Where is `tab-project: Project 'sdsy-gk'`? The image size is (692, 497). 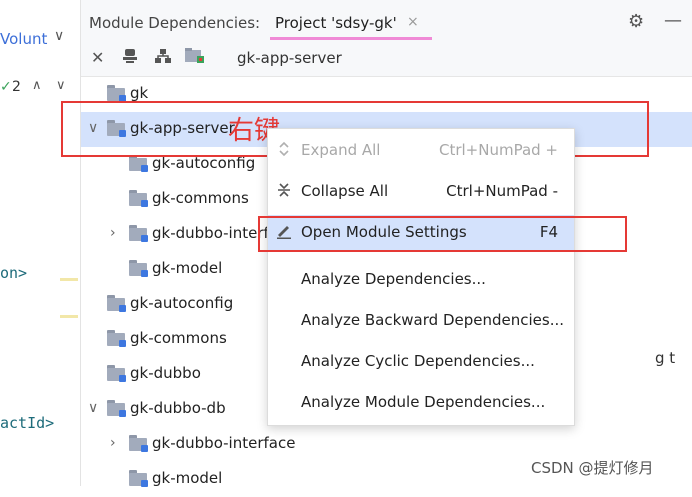 tab-project: Project 'sdsy-gk' is located at coordinates (336, 23).